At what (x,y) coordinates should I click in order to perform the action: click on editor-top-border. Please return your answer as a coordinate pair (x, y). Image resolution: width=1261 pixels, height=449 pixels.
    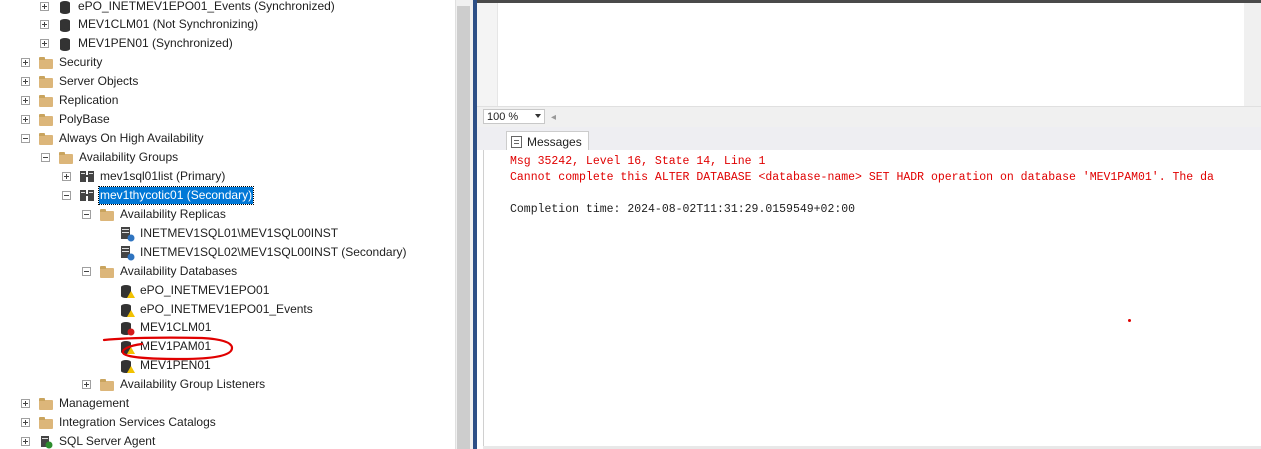
    Looking at the image, I should click on (869, 1).